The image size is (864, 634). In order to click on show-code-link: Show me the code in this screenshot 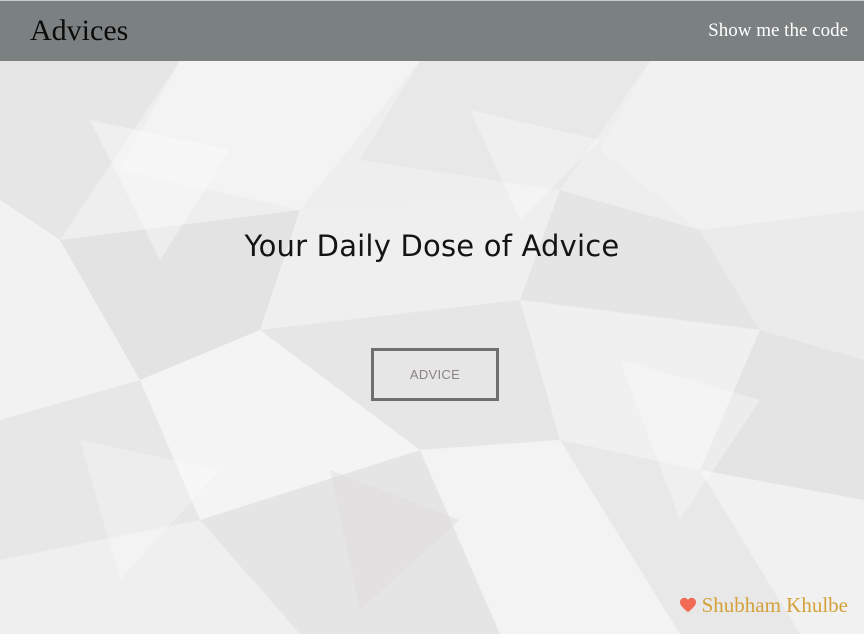, I will do `click(778, 31)`.